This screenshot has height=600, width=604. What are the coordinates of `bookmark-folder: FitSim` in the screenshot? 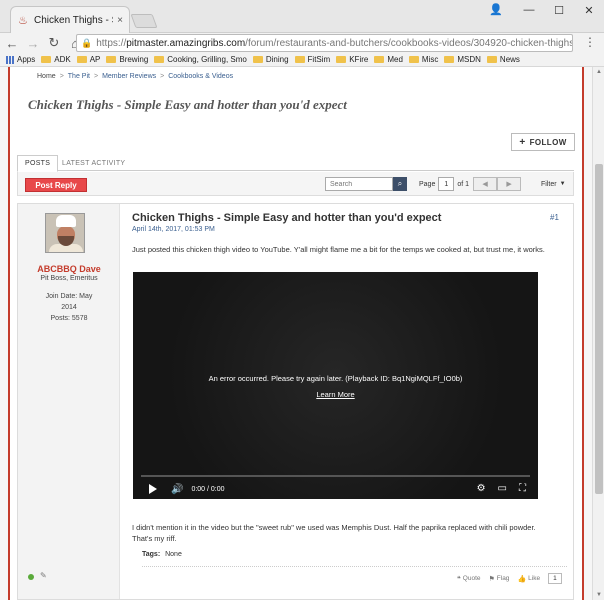 It's located at (312, 59).